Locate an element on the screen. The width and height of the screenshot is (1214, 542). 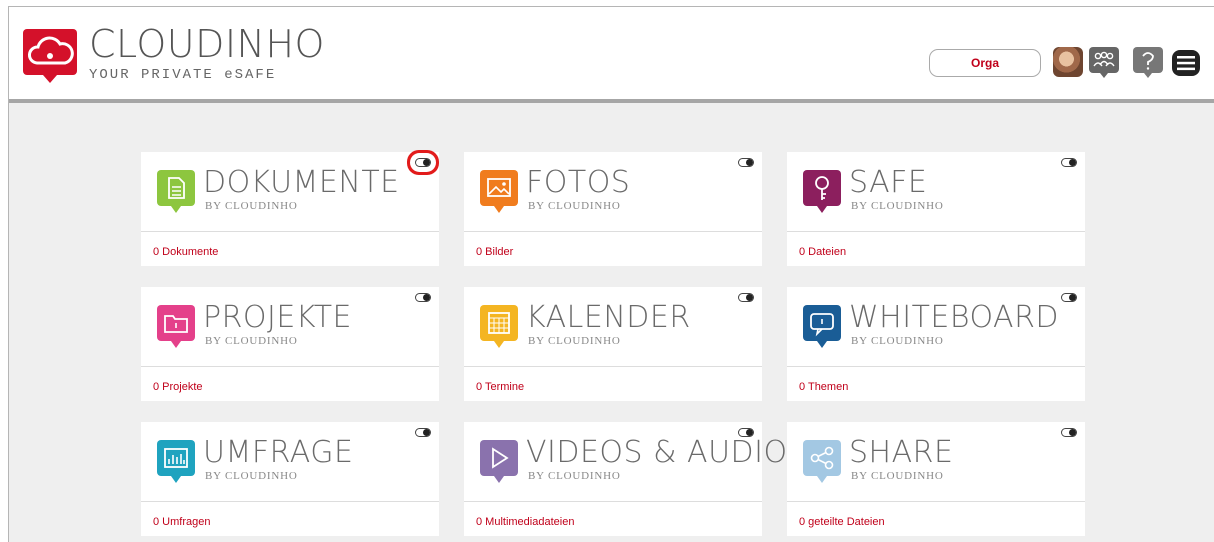
tile-umfrage: UMFRAGE BY CLOUDINHO 0 Umfragen is located at coordinates (290, 479).